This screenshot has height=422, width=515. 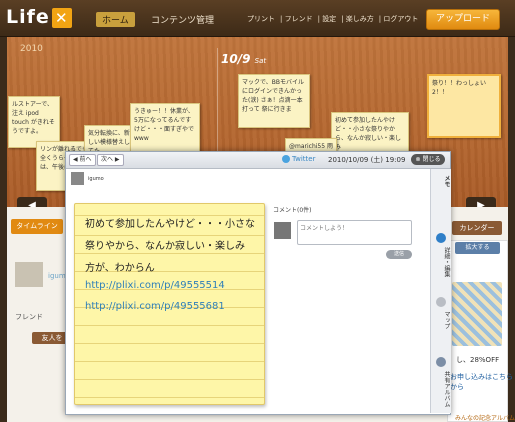 What do you see at coordinates (354, 232) in the screenshot?
I see `comment-input: コメントしよう！` at bounding box center [354, 232].